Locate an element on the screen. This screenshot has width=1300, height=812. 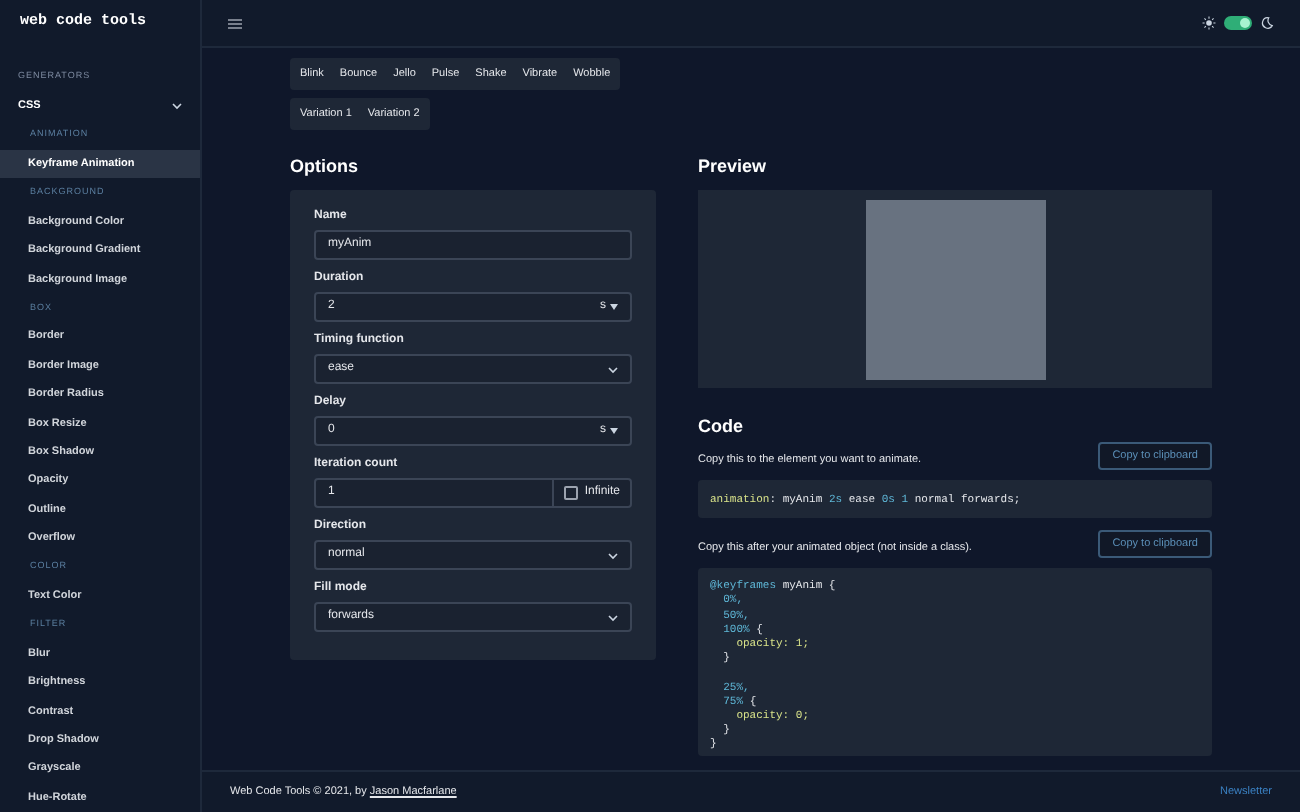
sun-icon is located at coordinates (1209, 23).